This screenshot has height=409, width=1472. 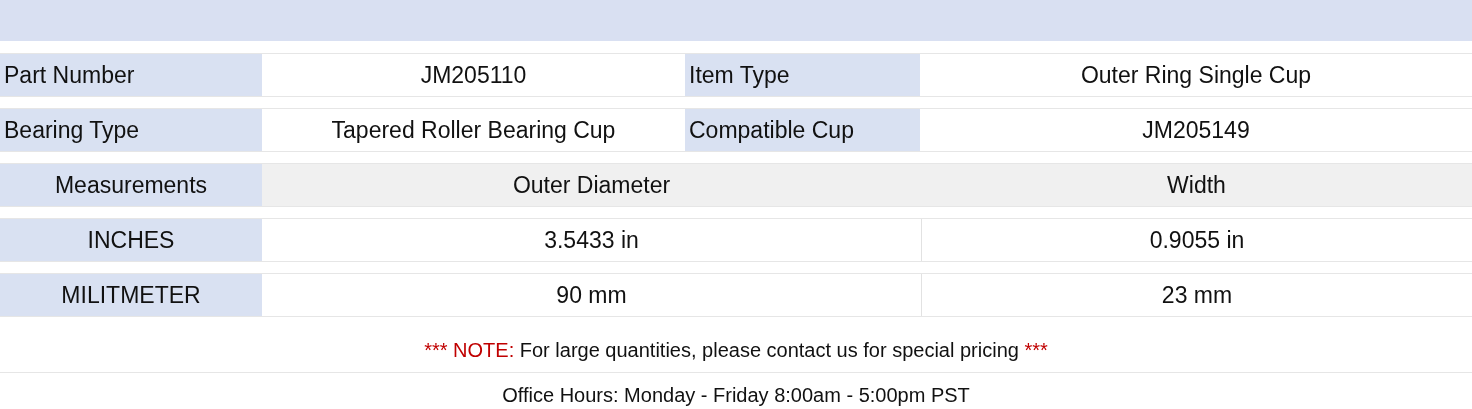 I want to click on unit-label: INCHES, so click(x=131, y=240).